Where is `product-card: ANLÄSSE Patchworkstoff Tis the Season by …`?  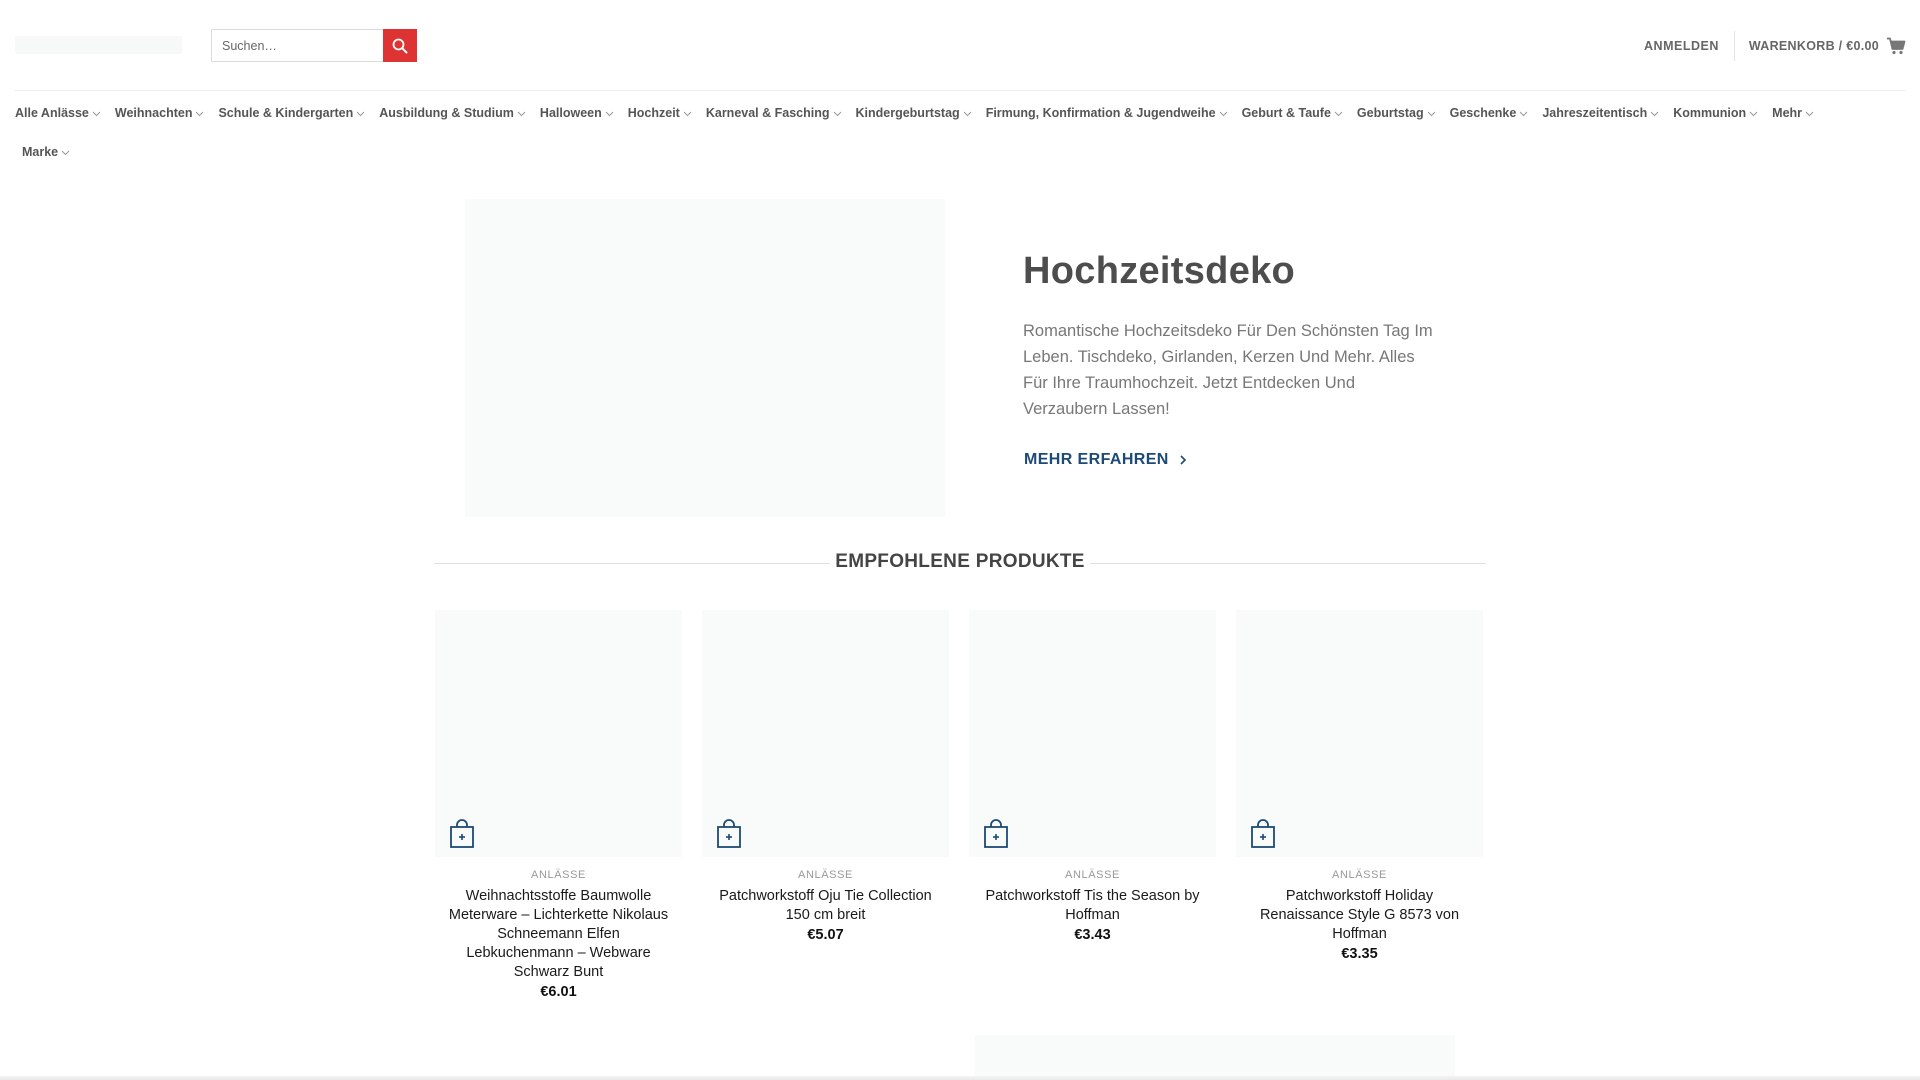 product-card: ANLÄSSE Patchworkstoff Tis the Season by … is located at coordinates (1092, 805).